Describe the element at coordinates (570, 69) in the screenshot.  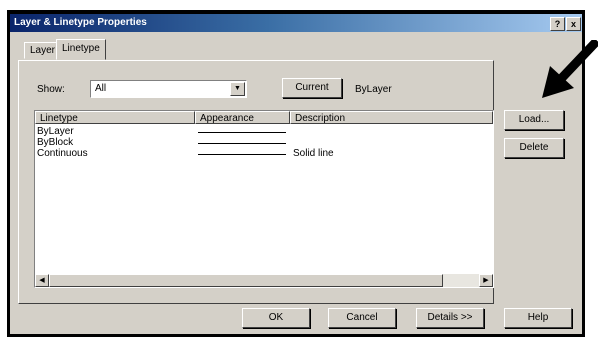
I see `arrow-pointer-icon` at that location.